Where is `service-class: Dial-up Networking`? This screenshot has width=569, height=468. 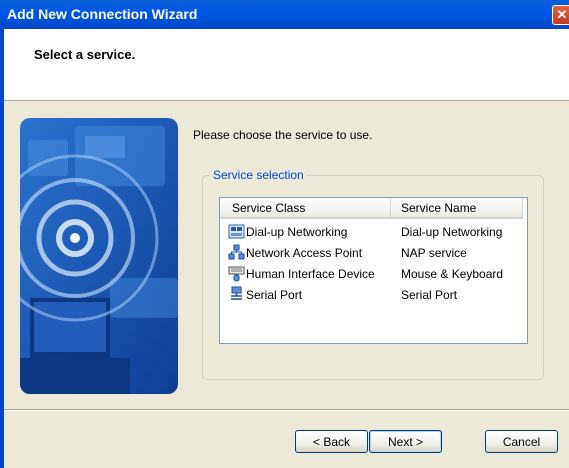
service-class: Dial-up Networking is located at coordinates (297, 232).